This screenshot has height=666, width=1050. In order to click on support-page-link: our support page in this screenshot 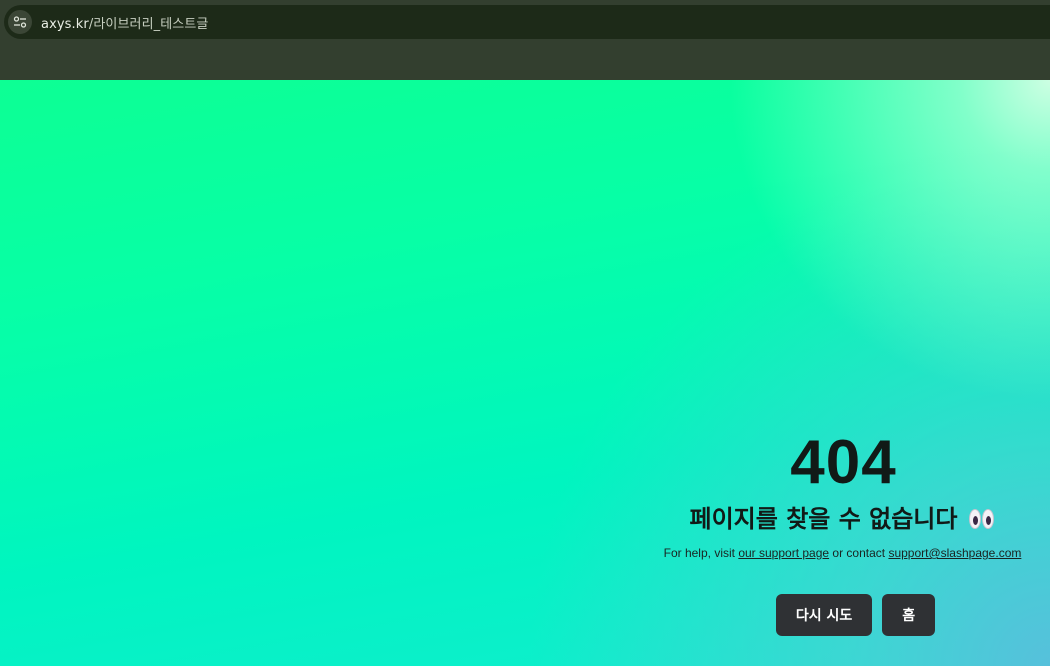, I will do `click(783, 553)`.